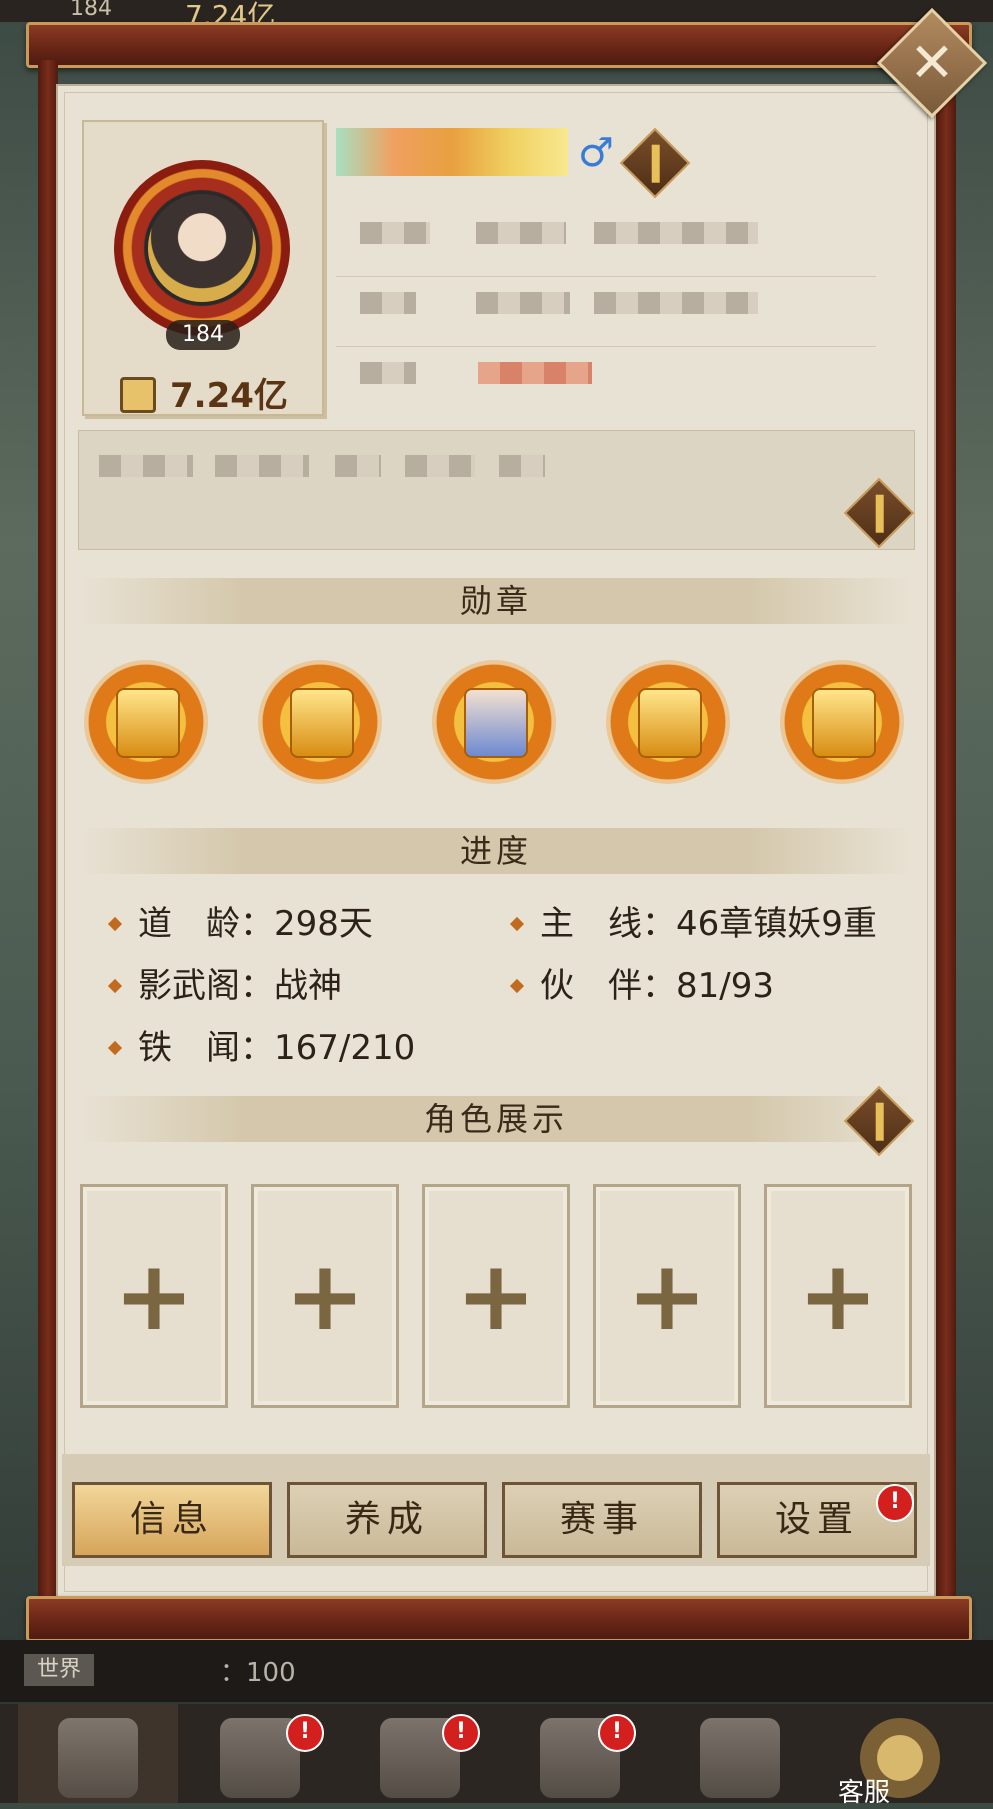  What do you see at coordinates (98, 1758) in the screenshot?
I see `crossed-swords-icon` at bounding box center [98, 1758].